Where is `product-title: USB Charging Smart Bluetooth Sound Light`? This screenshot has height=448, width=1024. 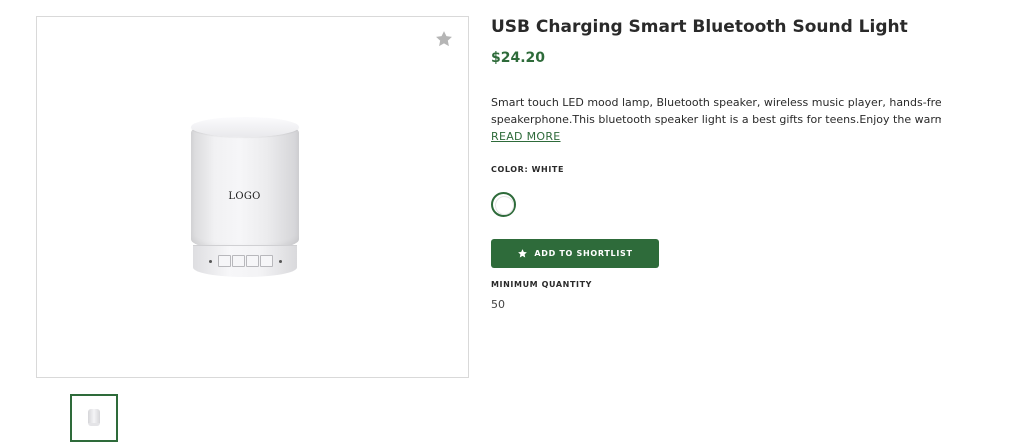
product-title: USB Charging Smart Bluetooth Sound Light is located at coordinates (699, 27).